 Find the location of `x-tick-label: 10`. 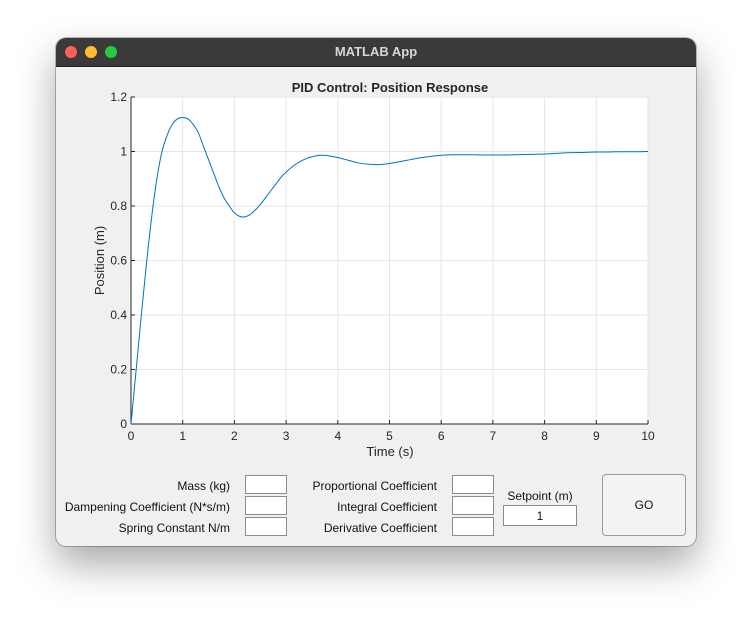

x-tick-label: 10 is located at coordinates (648, 436).